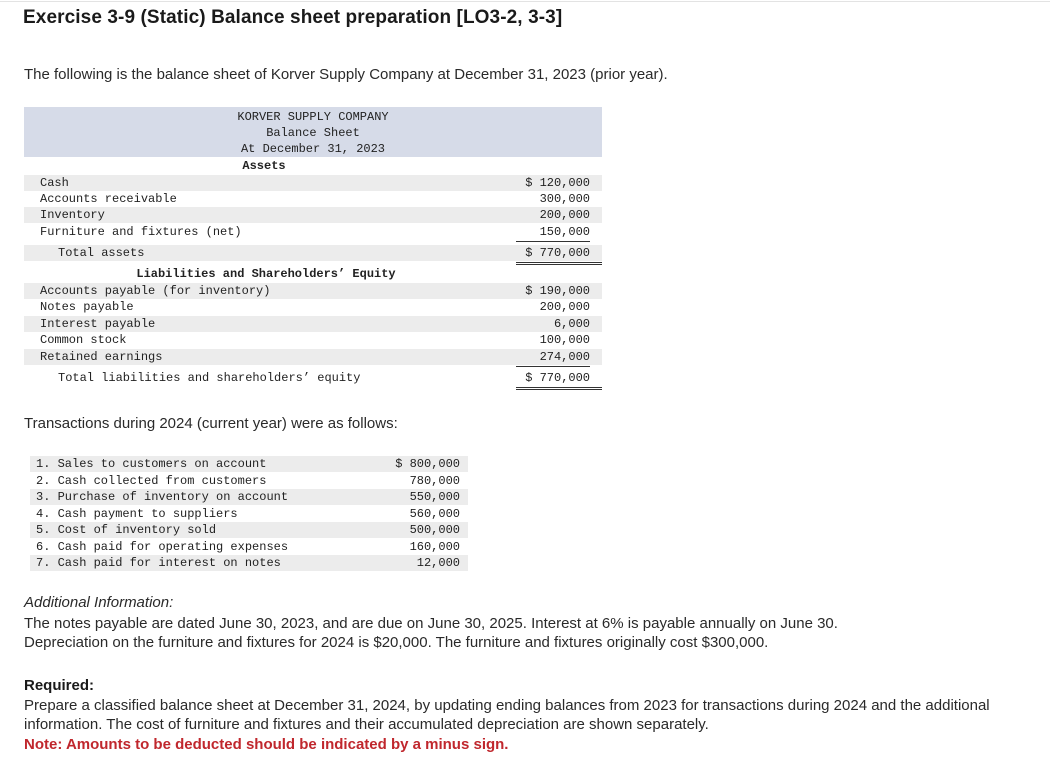 The image size is (1050, 774). I want to click on table-row: 5. Cost of inventory sold 500,000, so click(249, 530).